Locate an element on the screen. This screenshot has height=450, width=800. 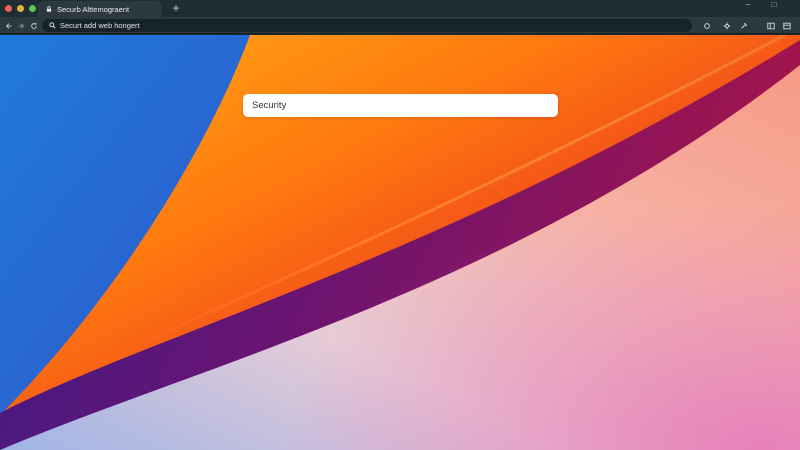
search-icon is located at coordinates (52, 25).